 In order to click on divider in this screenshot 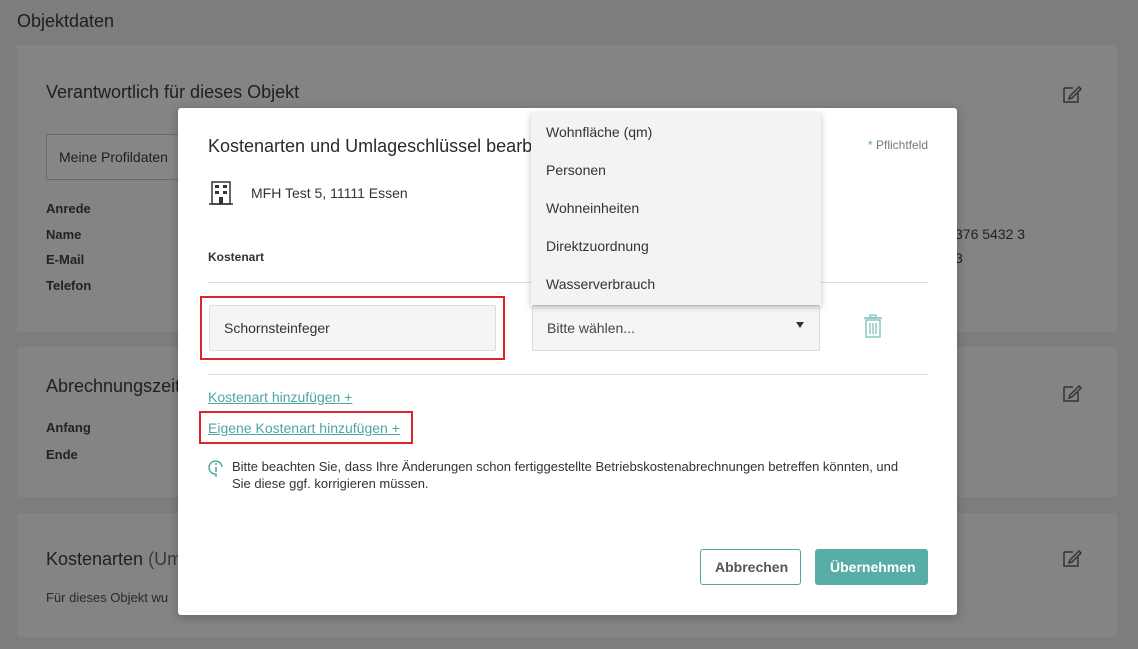, I will do `click(568, 374)`.